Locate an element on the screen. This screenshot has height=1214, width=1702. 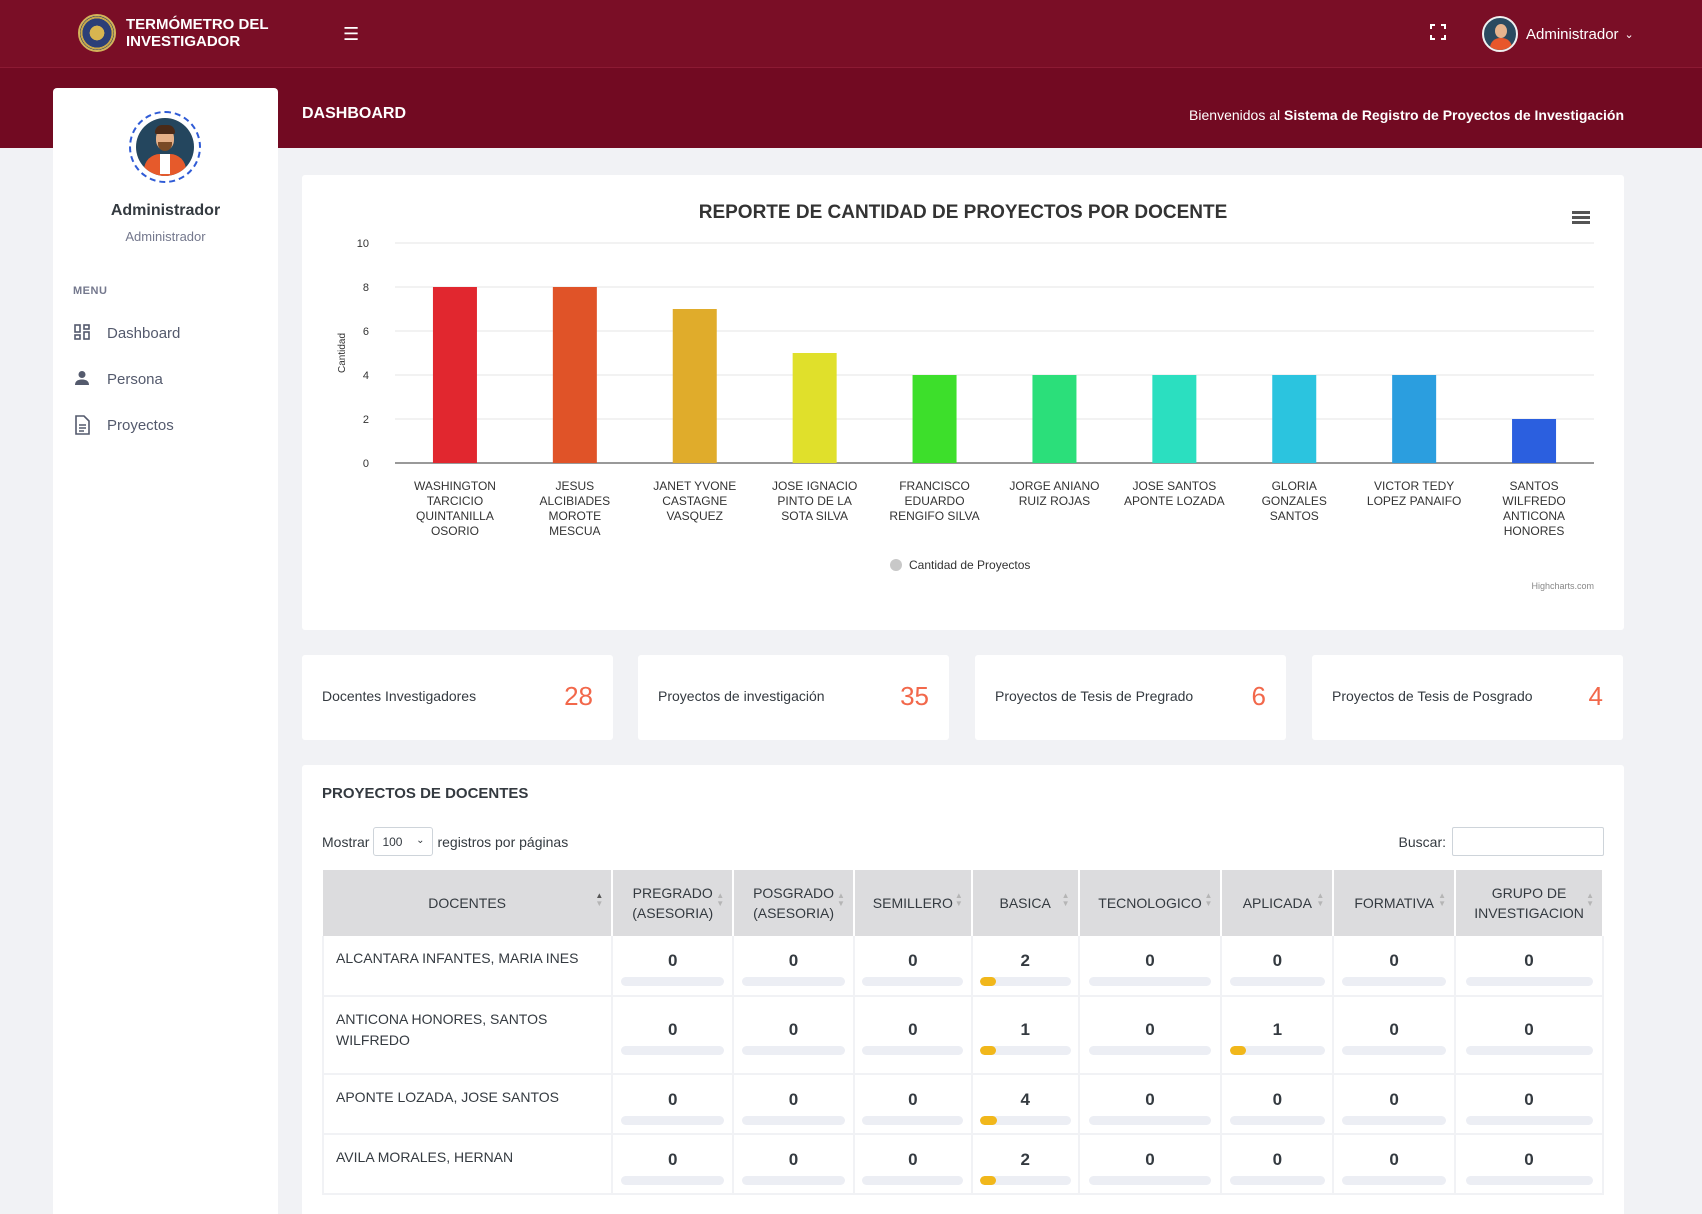
table-row: APONTE LOZADA, JOSE SANTOS 0 0 0 4 0 0 0 0 is located at coordinates (962, 1104).